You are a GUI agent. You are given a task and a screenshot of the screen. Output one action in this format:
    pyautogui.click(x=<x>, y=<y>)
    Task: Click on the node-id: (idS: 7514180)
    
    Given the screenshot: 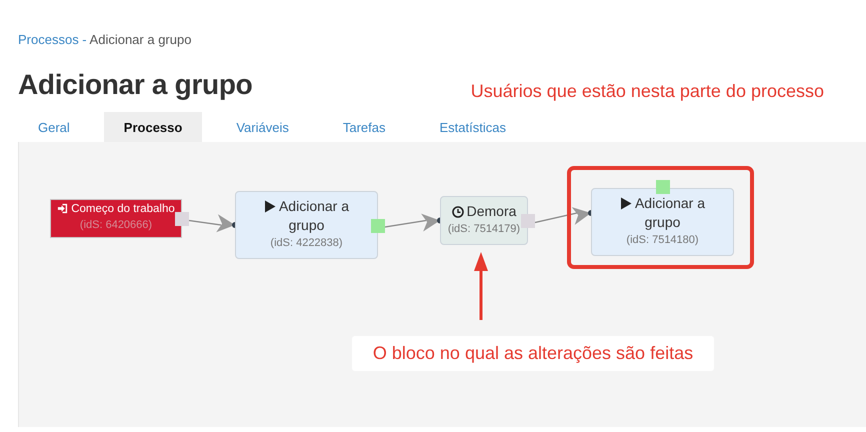 What is the action you would take?
    pyautogui.click(x=662, y=240)
    